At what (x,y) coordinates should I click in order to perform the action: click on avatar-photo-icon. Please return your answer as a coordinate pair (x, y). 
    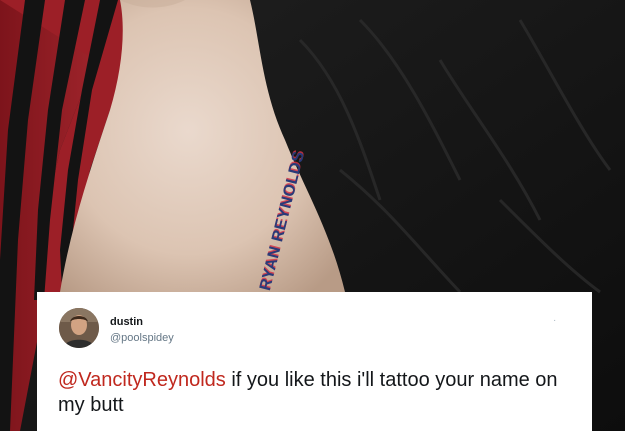
    Looking at the image, I should click on (79, 328).